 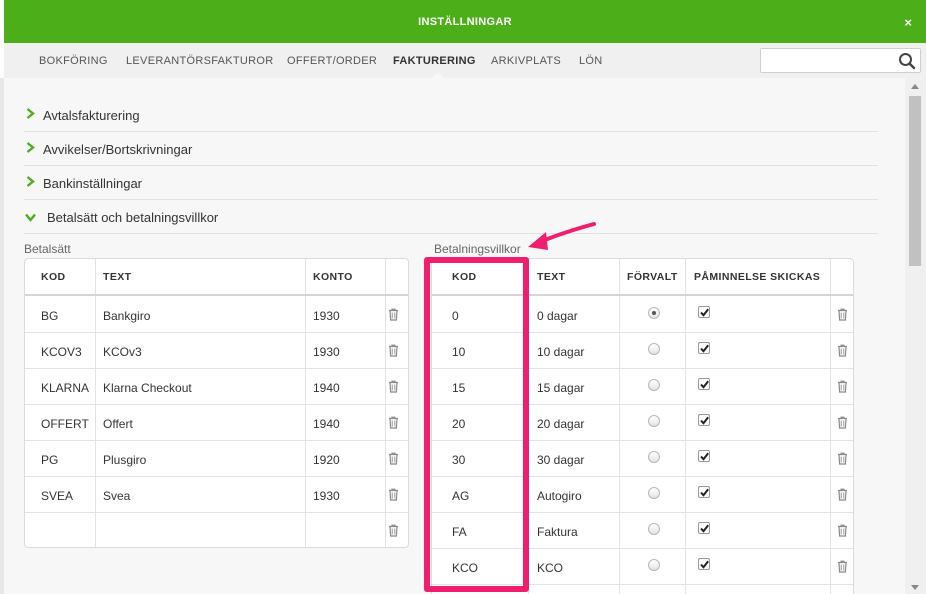 I want to click on table-row: 15 15 dagar, so click(x=642, y=387).